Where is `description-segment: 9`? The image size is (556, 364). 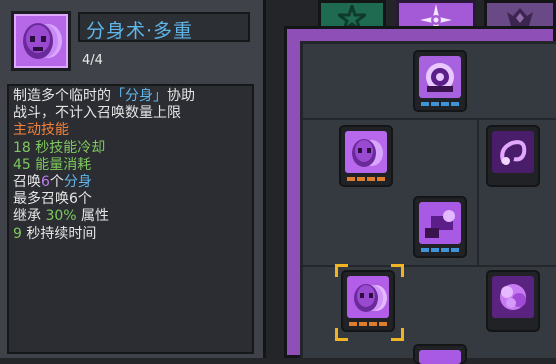
description-segment: 9 is located at coordinates (17, 233).